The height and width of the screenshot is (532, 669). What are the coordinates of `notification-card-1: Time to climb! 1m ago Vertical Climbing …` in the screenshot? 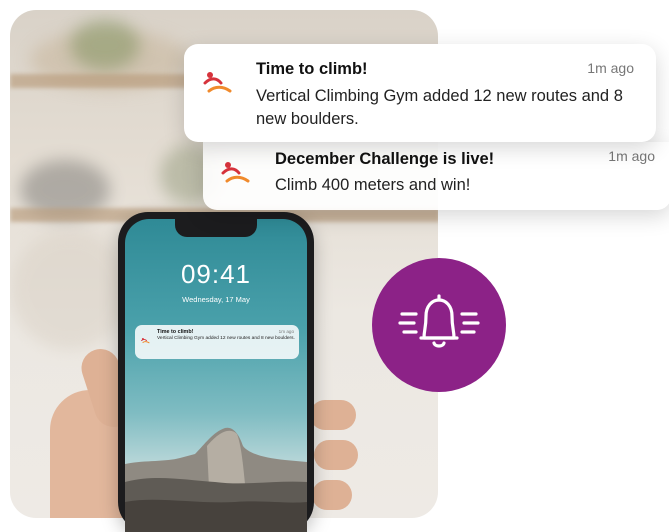 It's located at (420, 93).